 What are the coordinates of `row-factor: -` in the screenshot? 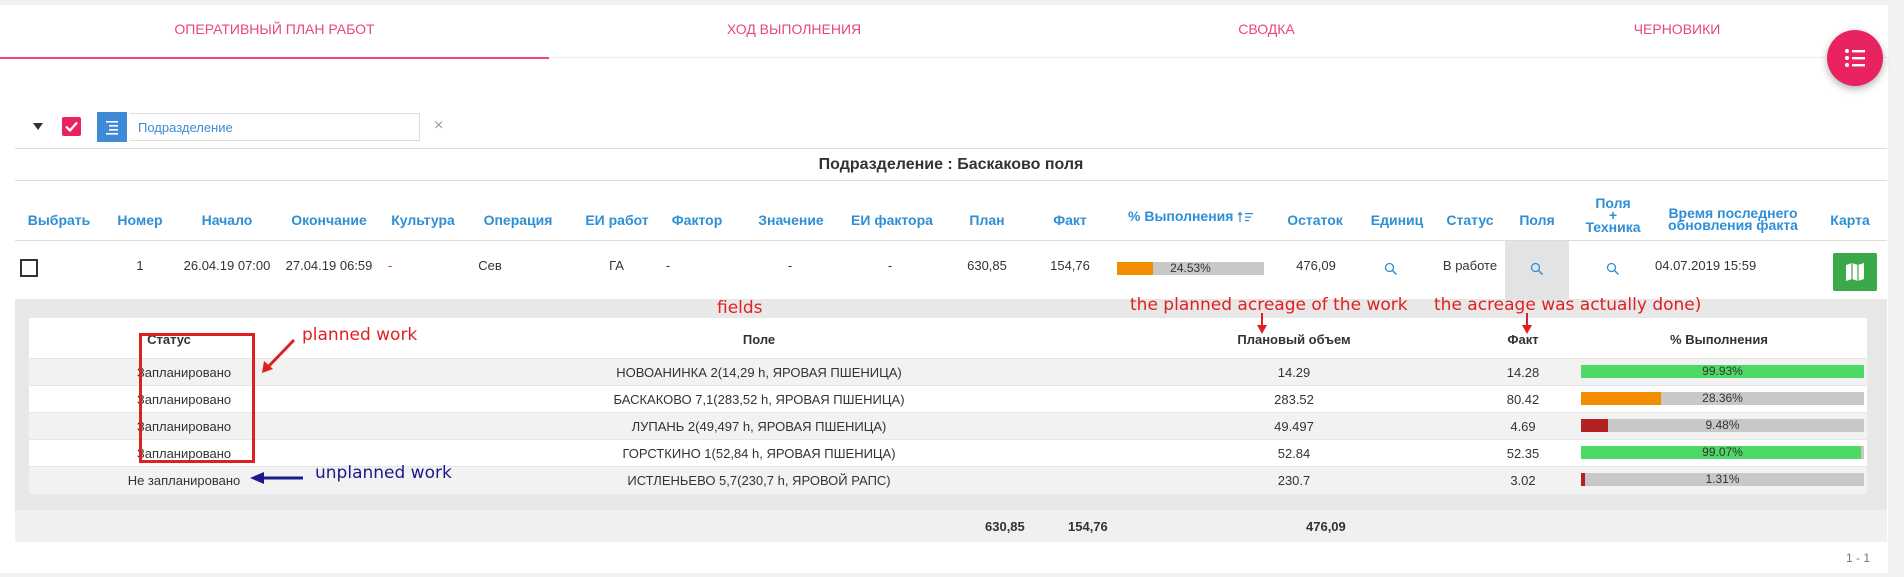 It's located at (668, 265).